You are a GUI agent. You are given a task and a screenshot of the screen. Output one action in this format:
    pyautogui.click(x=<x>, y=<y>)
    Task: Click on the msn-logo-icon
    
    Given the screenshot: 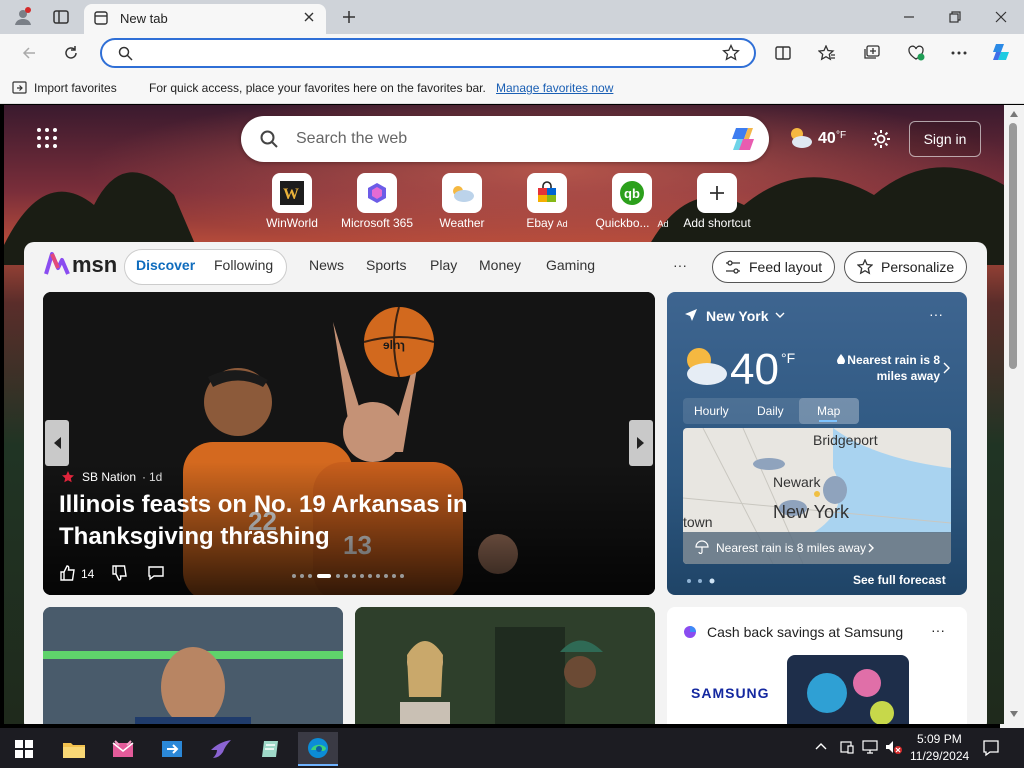 What is the action you would take?
    pyautogui.click(x=57, y=264)
    